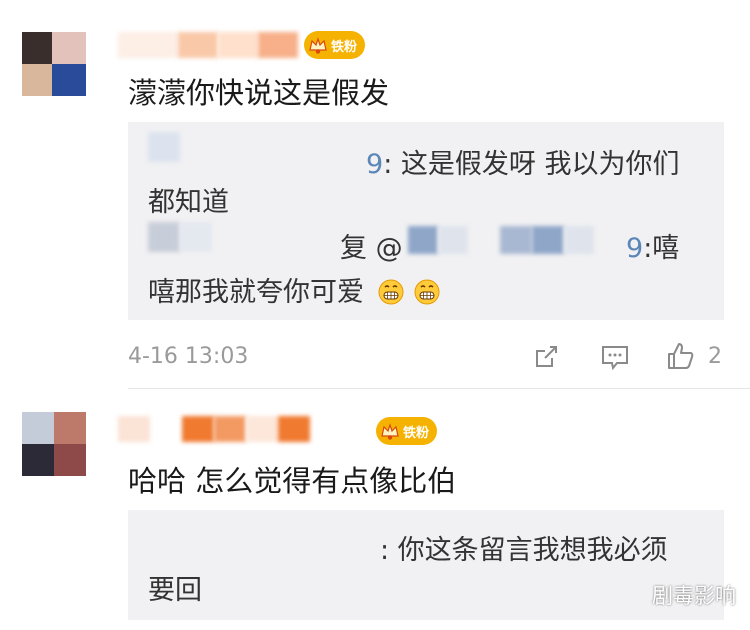 Image resolution: width=750 pixels, height=630 pixels. I want to click on reply-text: : 这是假发呀 我以为你们, so click(531, 164).